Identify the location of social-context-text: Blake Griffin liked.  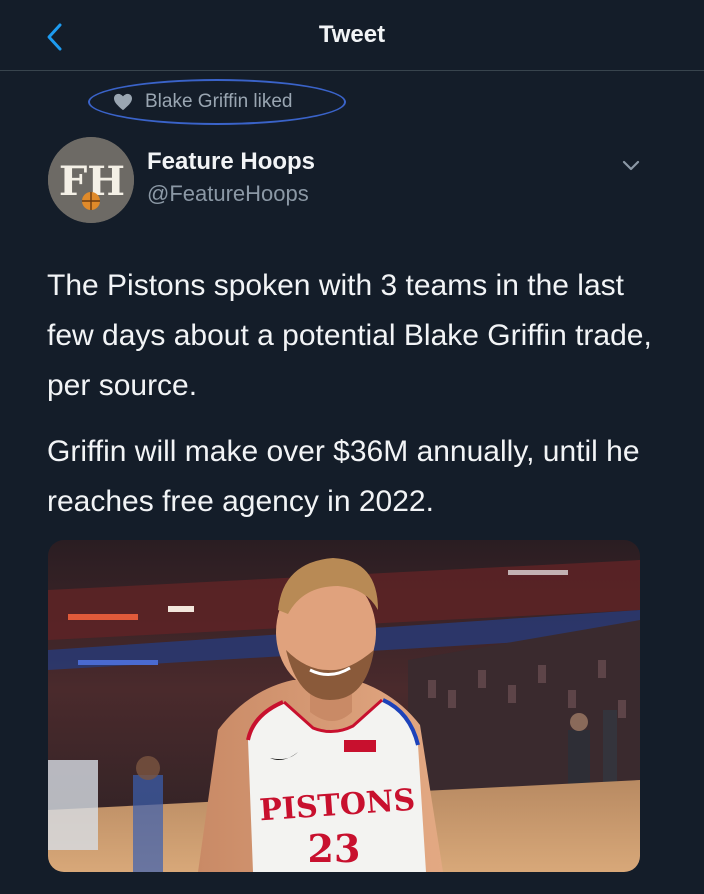
(219, 101).